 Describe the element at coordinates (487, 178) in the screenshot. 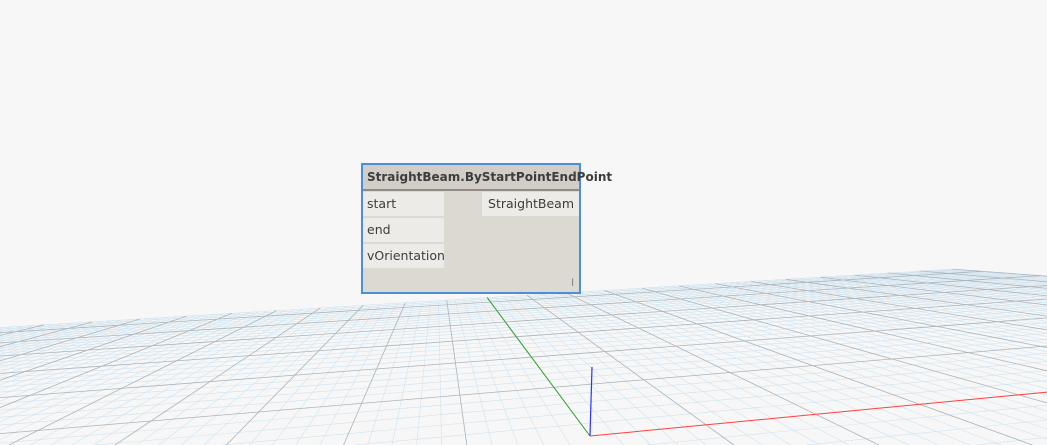

I see `node-title: StraightBeam.ByStartPointEndPoint` at that location.